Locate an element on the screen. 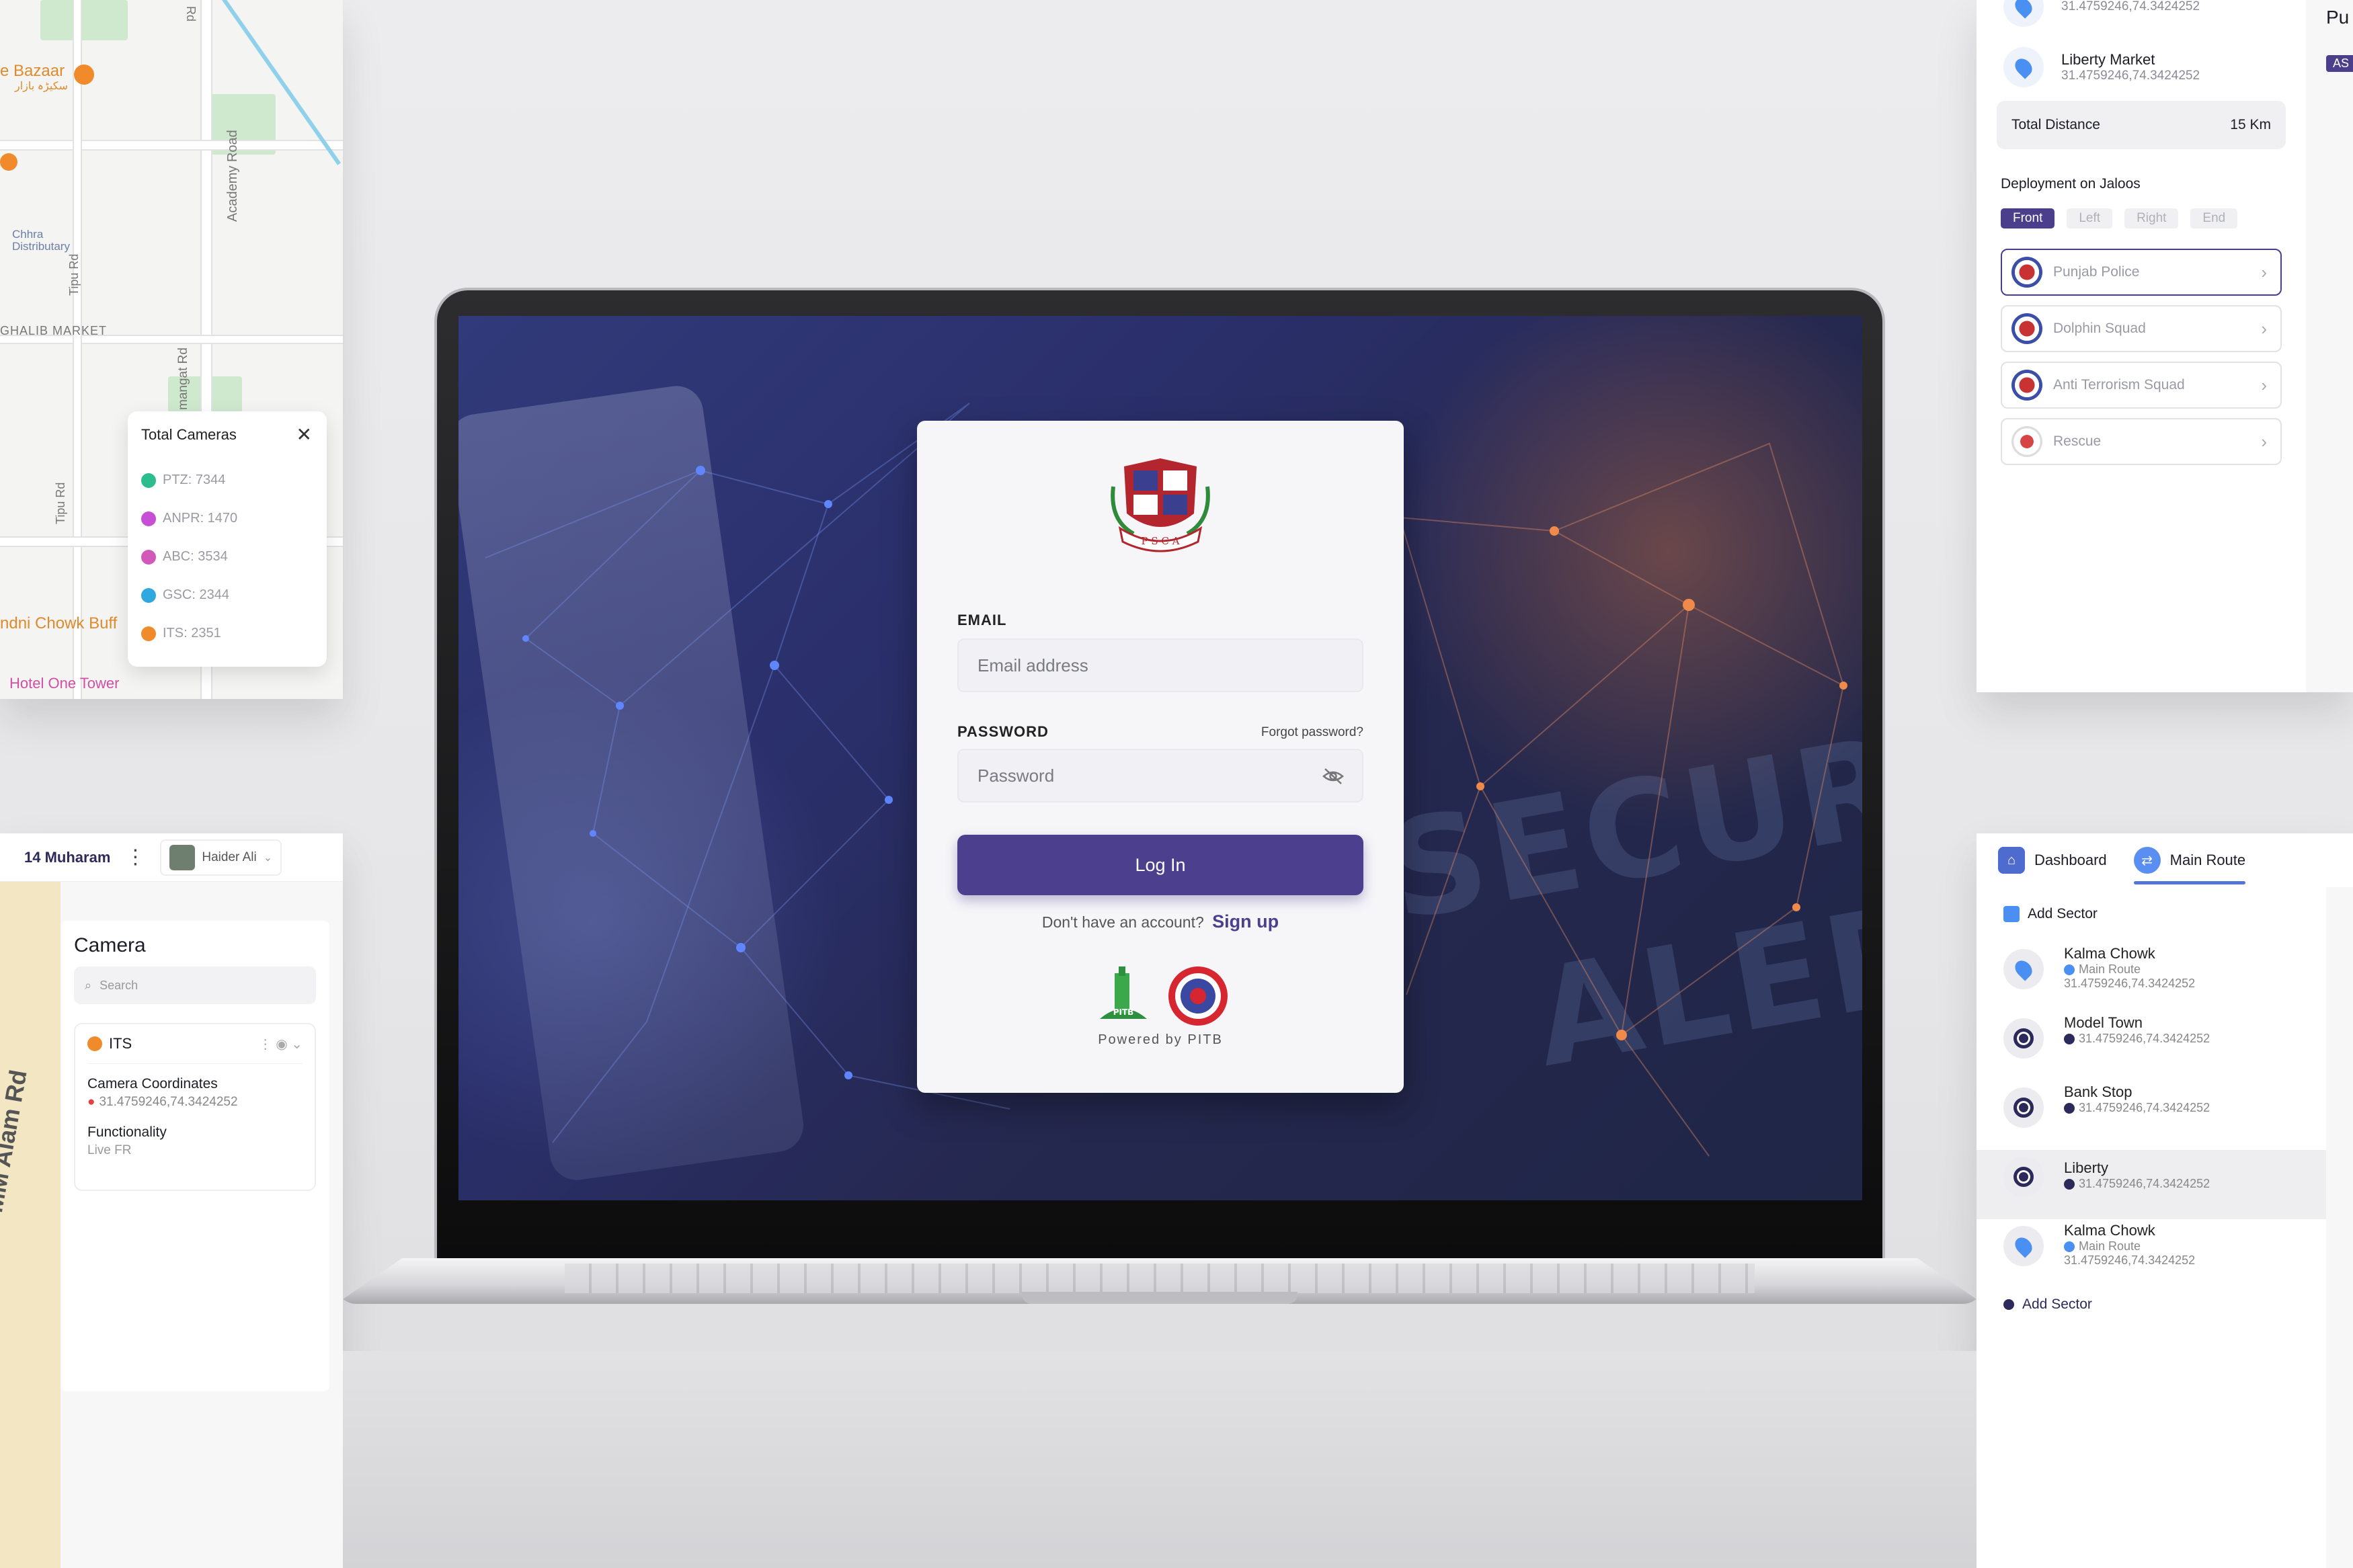 The width and height of the screenshot is (2353, 1568). chip-front: Front is located at coordinates (2028, 219).